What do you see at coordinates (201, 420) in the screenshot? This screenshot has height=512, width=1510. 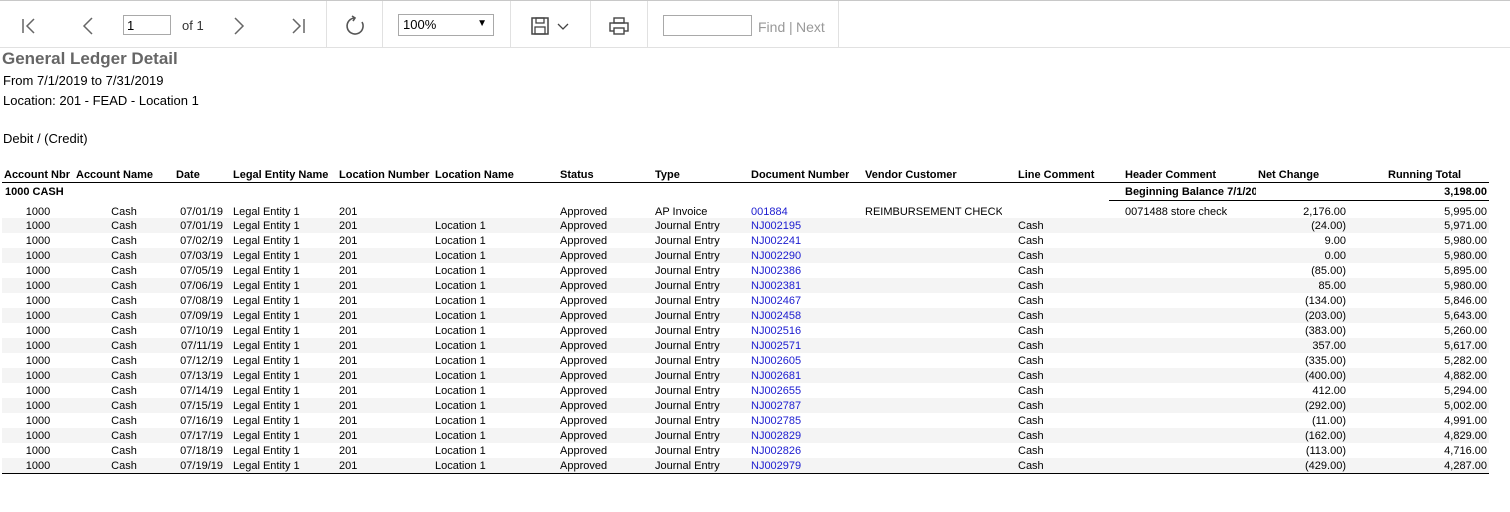 I see `date-cell: 07/16/19` at bounding box center [201, 420].